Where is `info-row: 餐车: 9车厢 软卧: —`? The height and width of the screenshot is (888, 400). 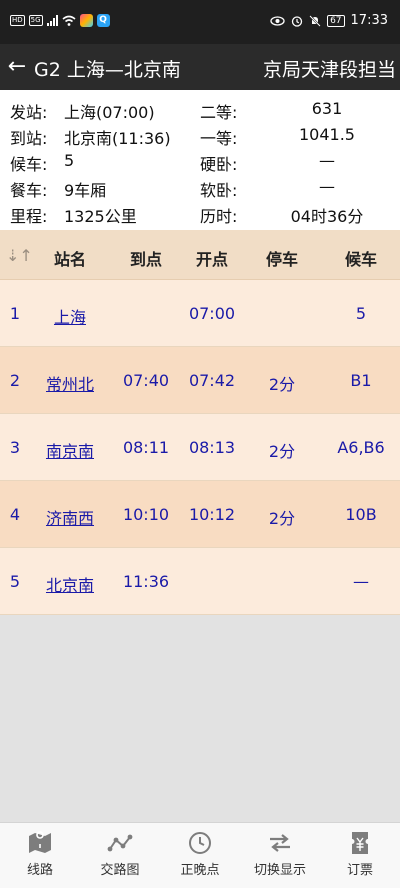 info-row: 餐车: 9车厢 软卧: — is located at coordinates (200, 187).